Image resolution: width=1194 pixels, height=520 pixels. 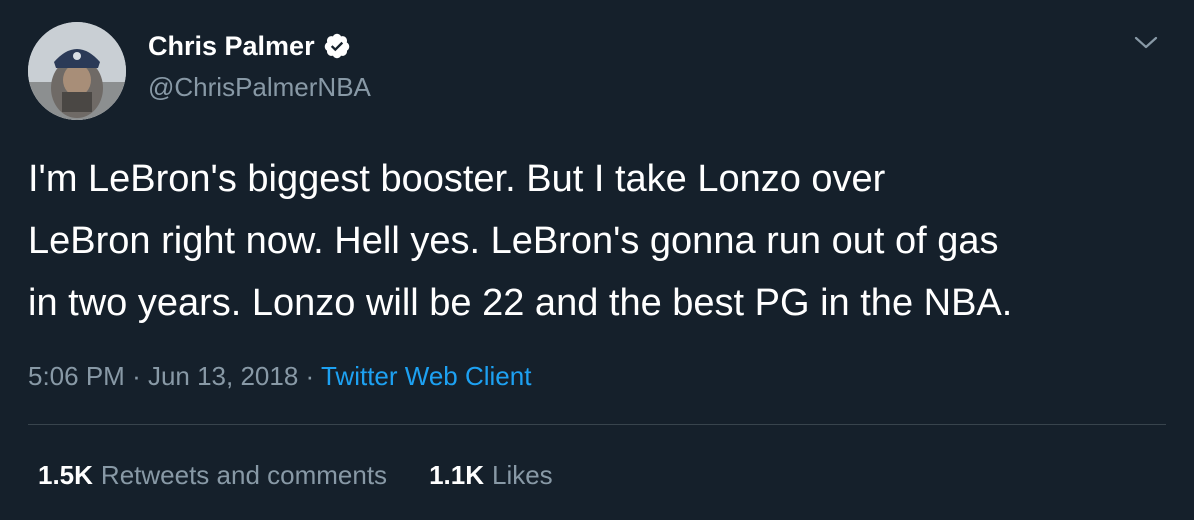 I want to click on author-handle: @ChrisPalmerNBA, so click(x=259, y=87).